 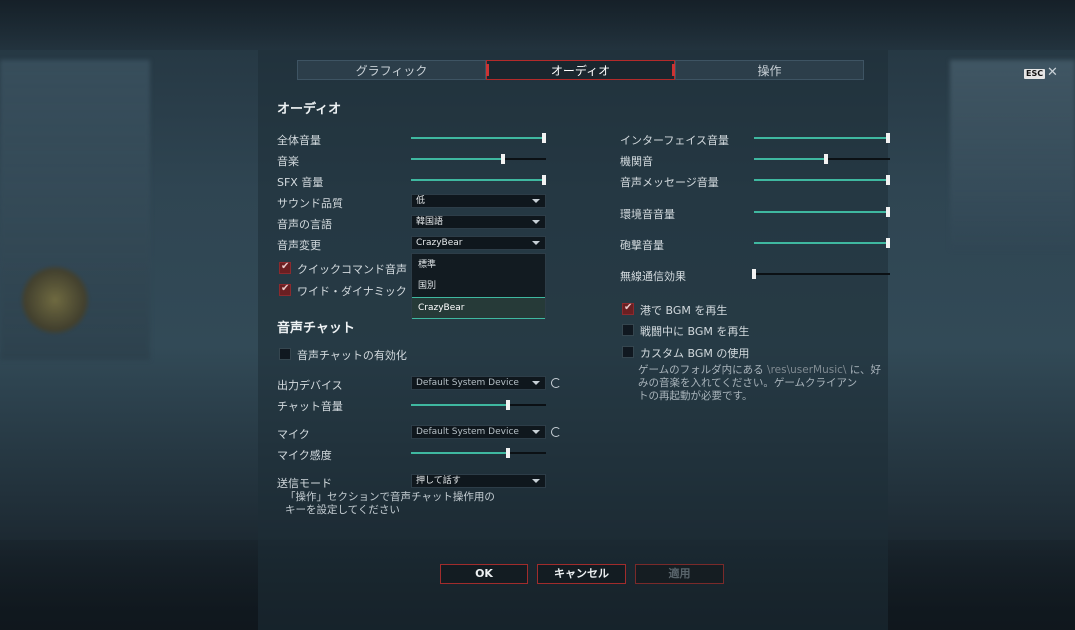 I want to click on sfx-volume-slider, so click(x=478, y=180).